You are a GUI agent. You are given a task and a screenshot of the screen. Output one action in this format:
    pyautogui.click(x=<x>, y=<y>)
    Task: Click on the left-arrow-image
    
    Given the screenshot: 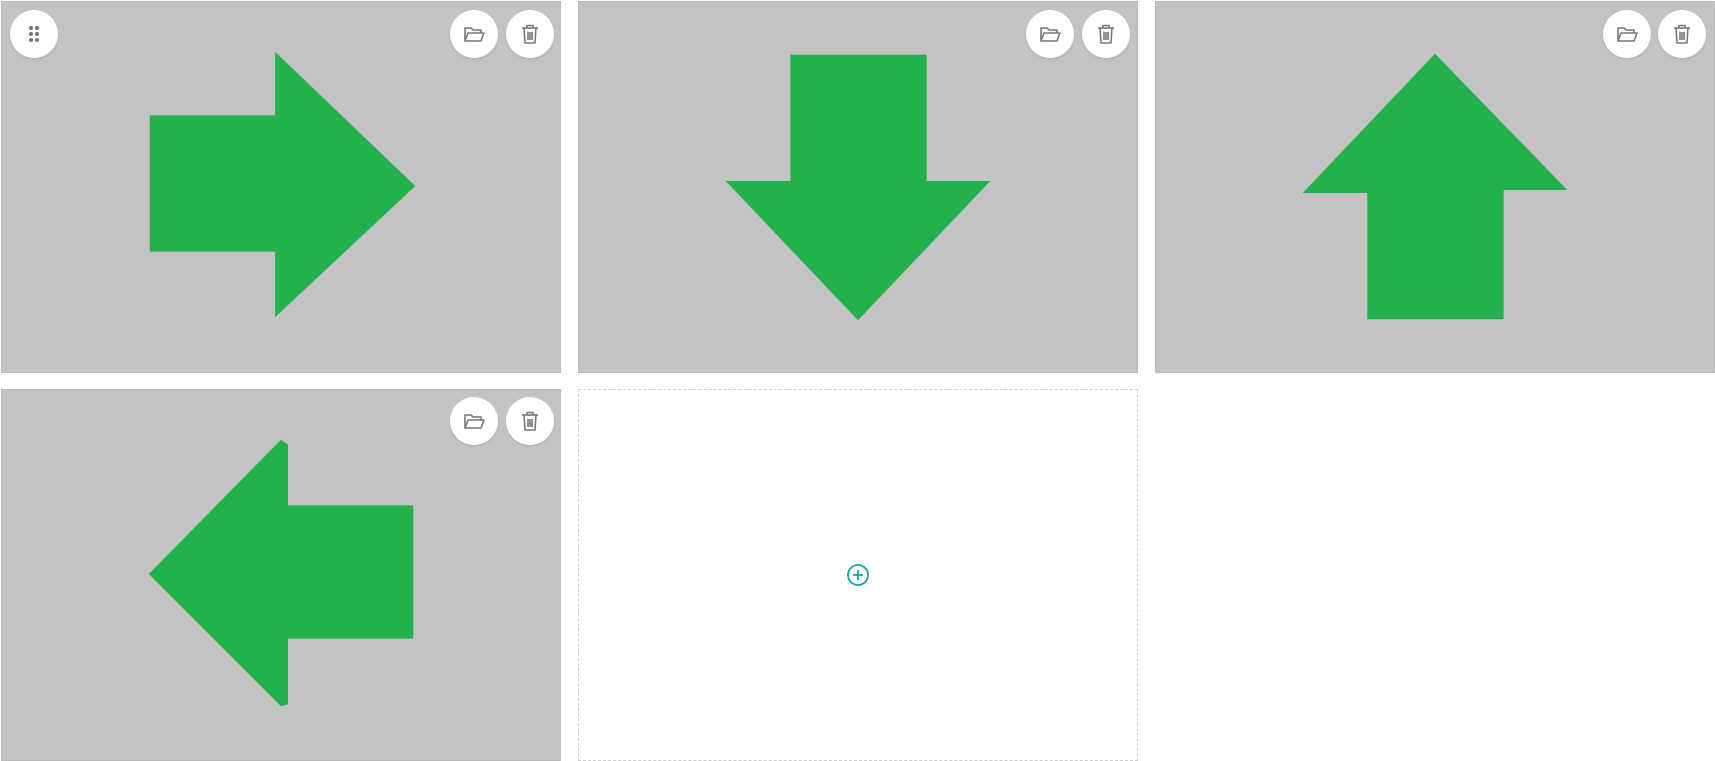 What is the action you would take?
    pyautogui.click(x=281, y=573)
    